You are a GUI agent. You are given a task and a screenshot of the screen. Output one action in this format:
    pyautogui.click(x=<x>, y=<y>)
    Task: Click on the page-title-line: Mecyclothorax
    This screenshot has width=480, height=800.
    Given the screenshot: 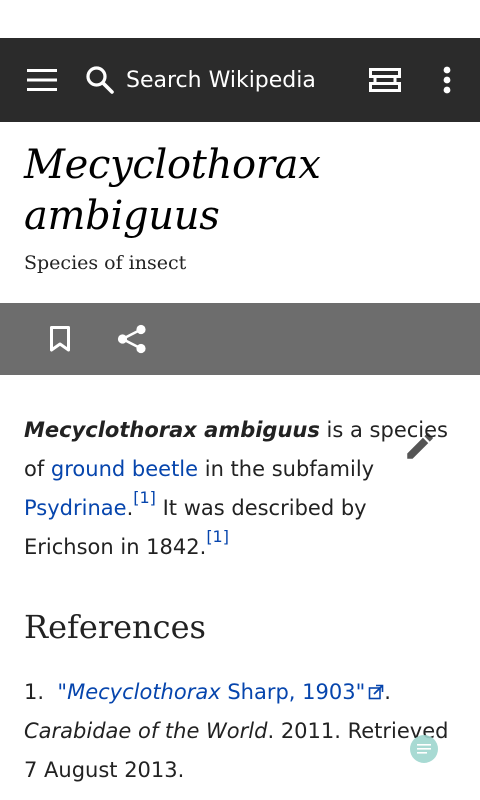 What is the action you would take?
    pyautogui.click(x=172, y=165)
    